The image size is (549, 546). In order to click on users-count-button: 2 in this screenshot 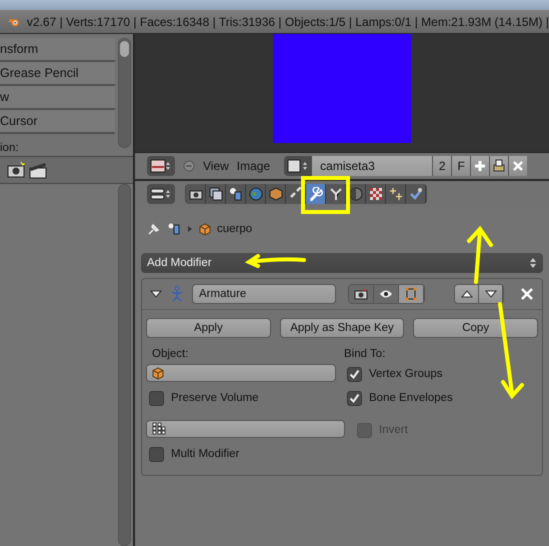, I will do `click(442, 166)`.